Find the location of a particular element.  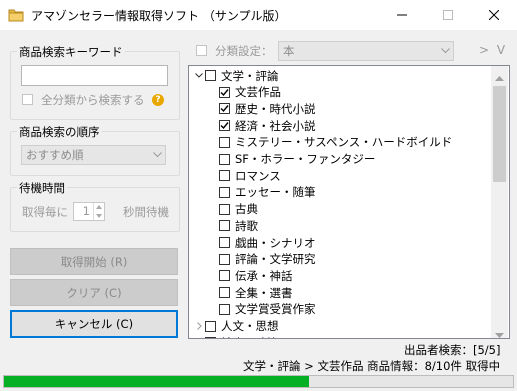

progress-status-text: 文学・評論 > 文芸作品 商品情報：8/10件 取得中 is located at coordinates (372, 366).